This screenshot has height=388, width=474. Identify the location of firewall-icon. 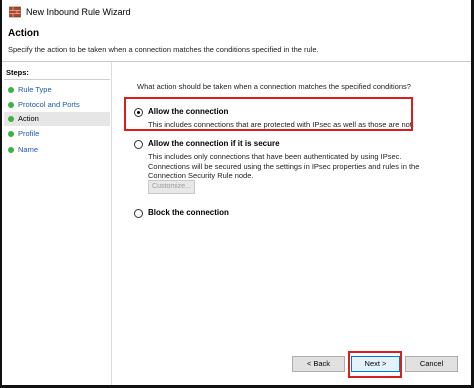
(15, 12).